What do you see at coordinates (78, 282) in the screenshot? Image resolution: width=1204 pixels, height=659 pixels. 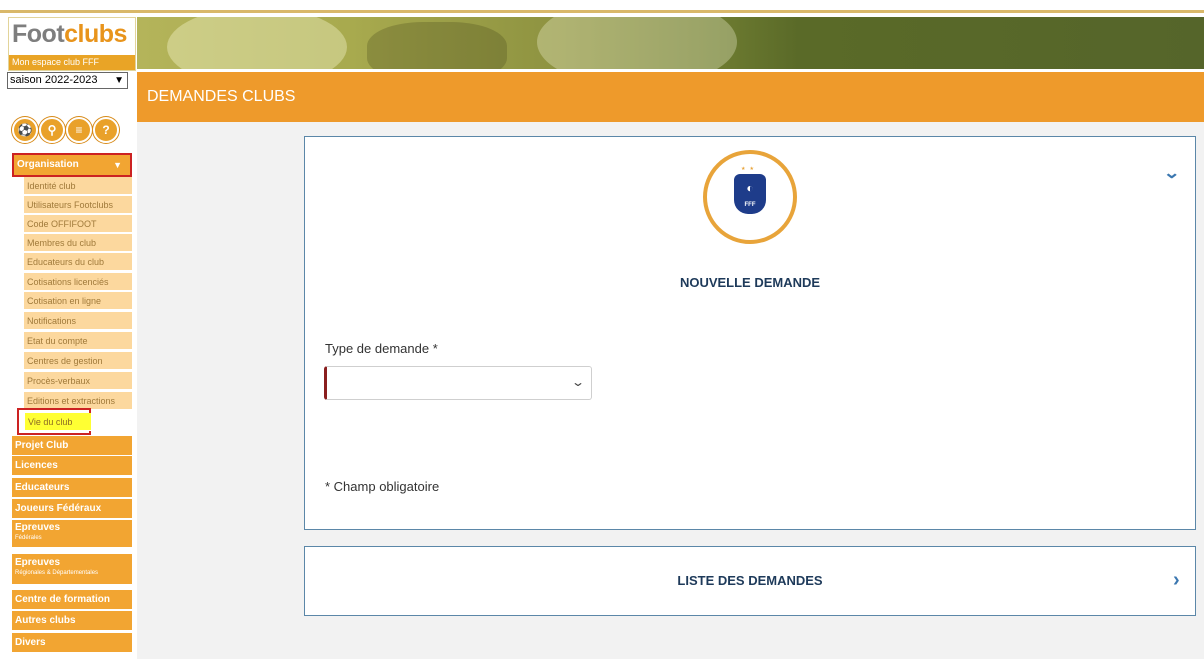 I see `sidebar-subitem-cotisations-licencies: Cotisations licenciés` at bounding box center [78, 282].